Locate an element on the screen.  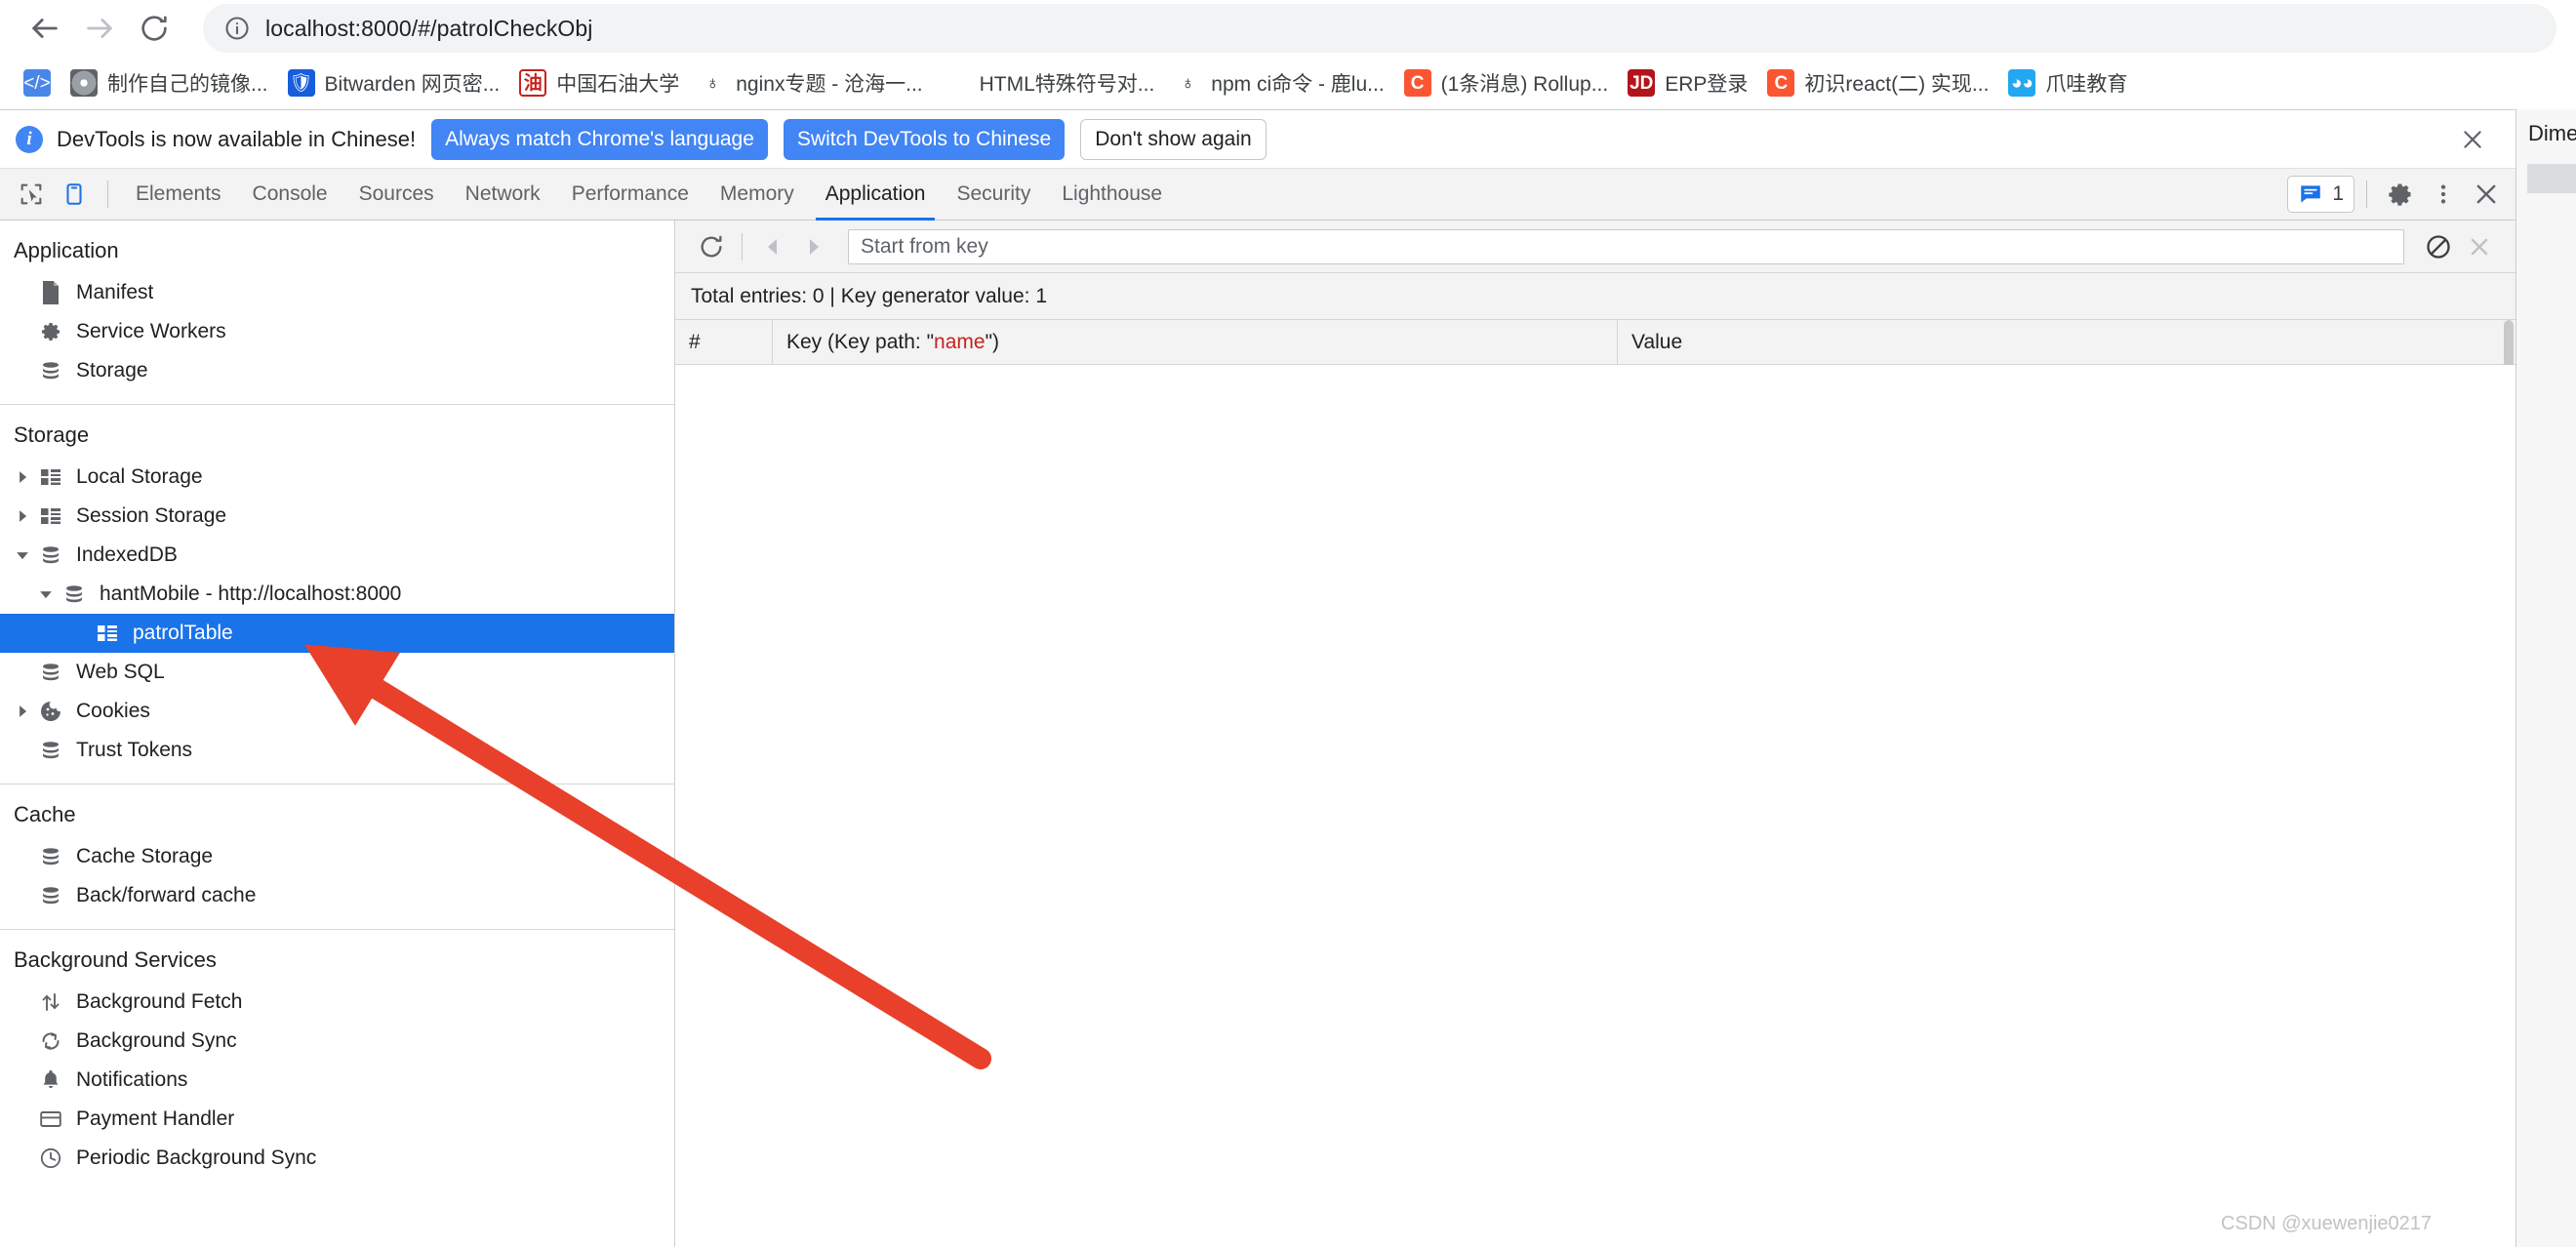
gear-icon is located at coordinates (2400, 194).